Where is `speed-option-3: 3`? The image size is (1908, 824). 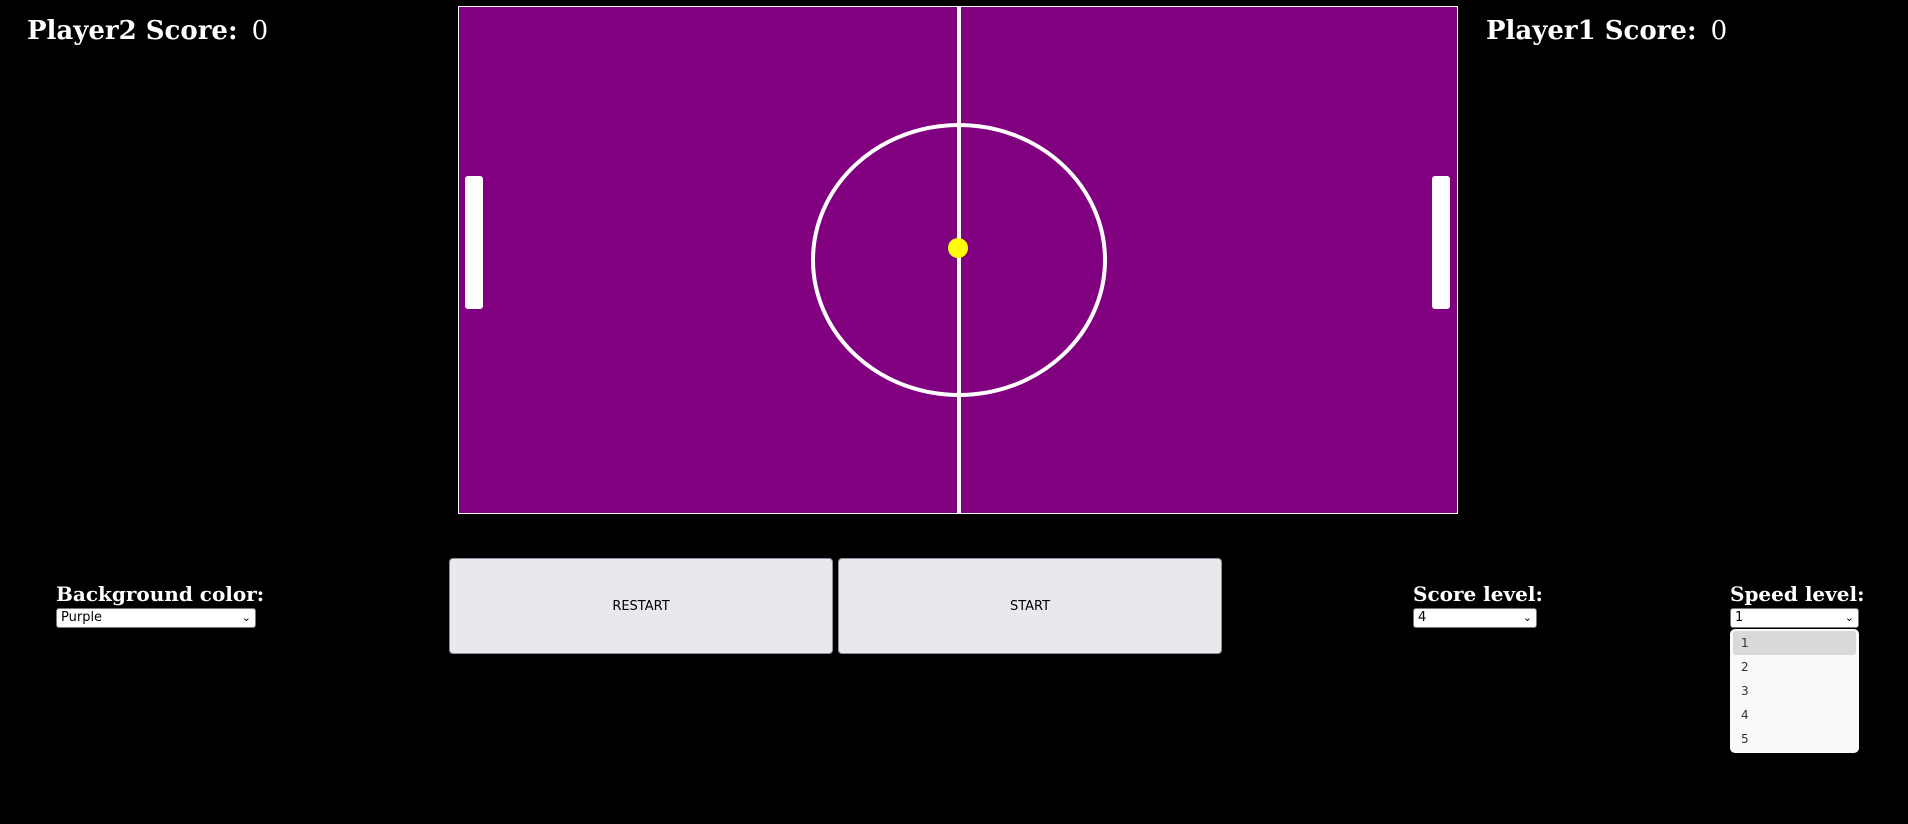 speed-option-3: 3 is located at coordinates (1794, 691).